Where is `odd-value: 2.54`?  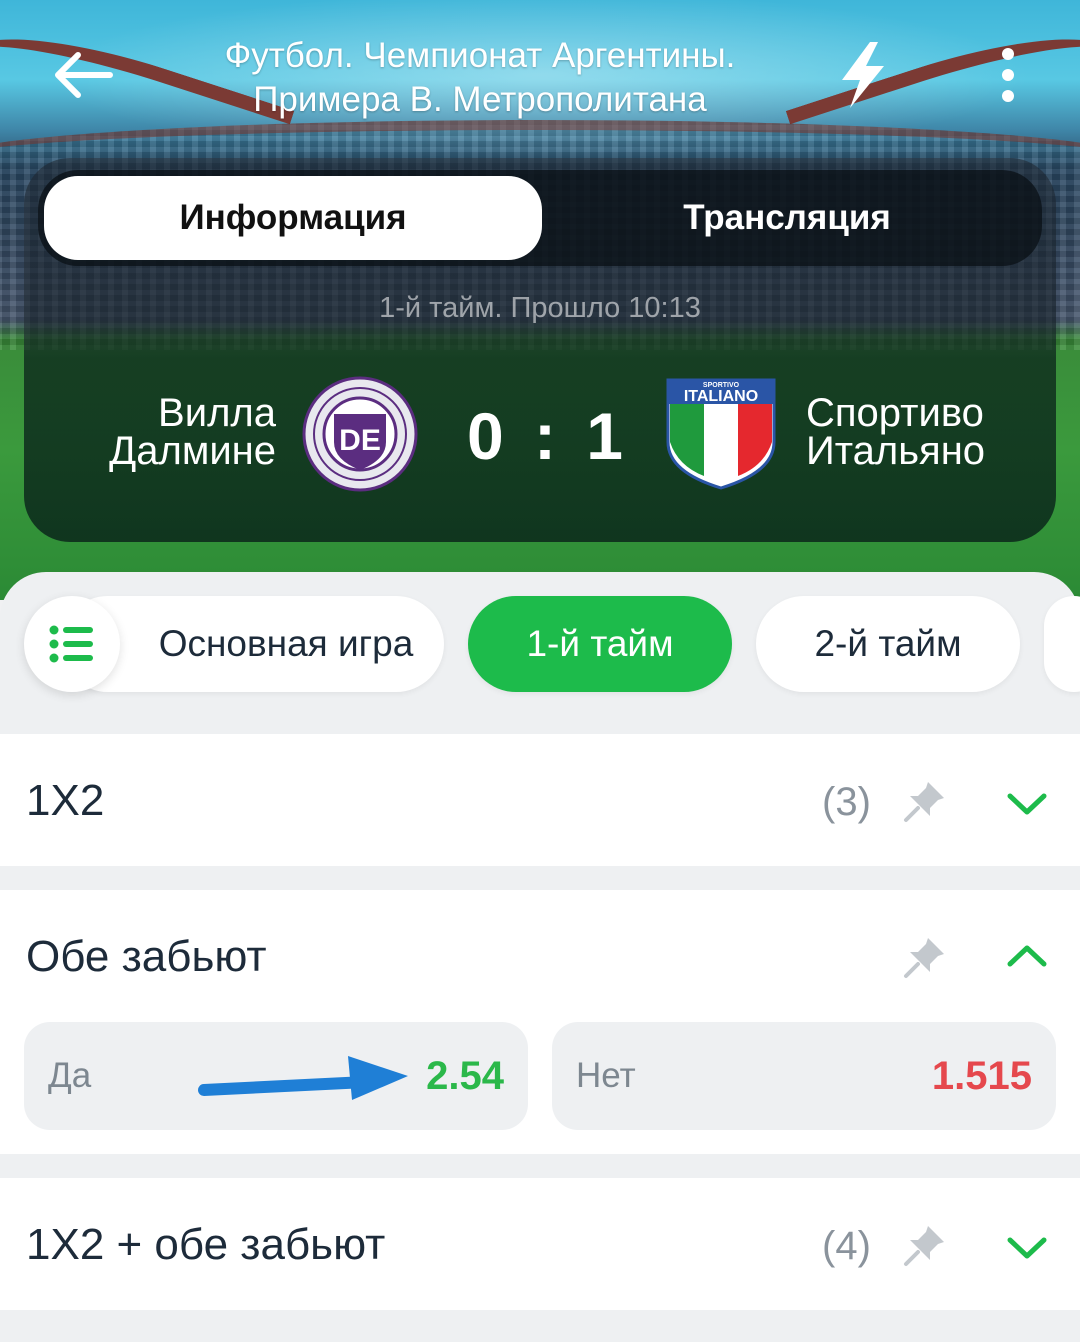 odd-value: 2.54 is located at coordinates (465, 1076).